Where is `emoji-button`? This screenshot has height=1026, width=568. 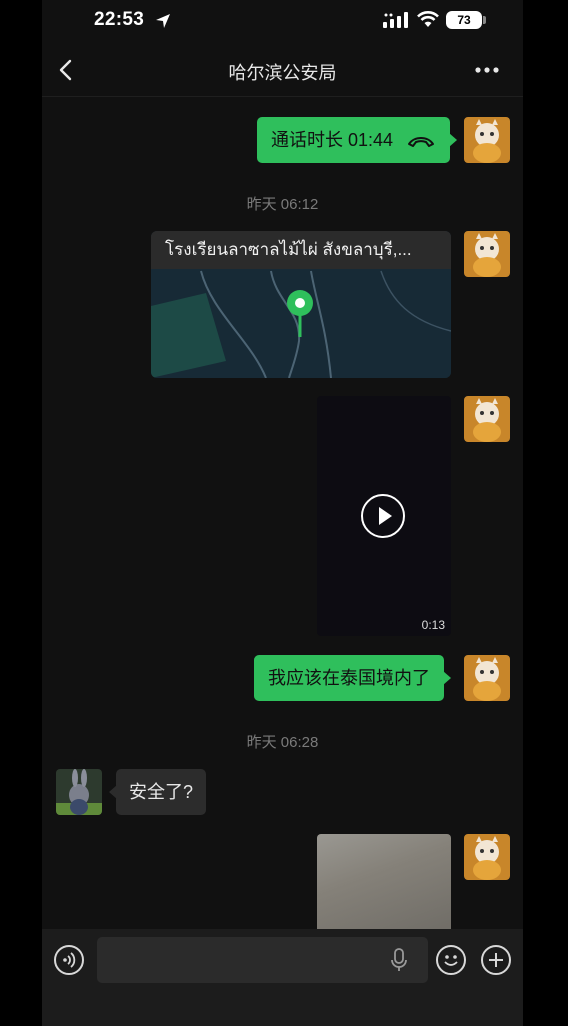 emoji-button is located at coordinates (451, 960).